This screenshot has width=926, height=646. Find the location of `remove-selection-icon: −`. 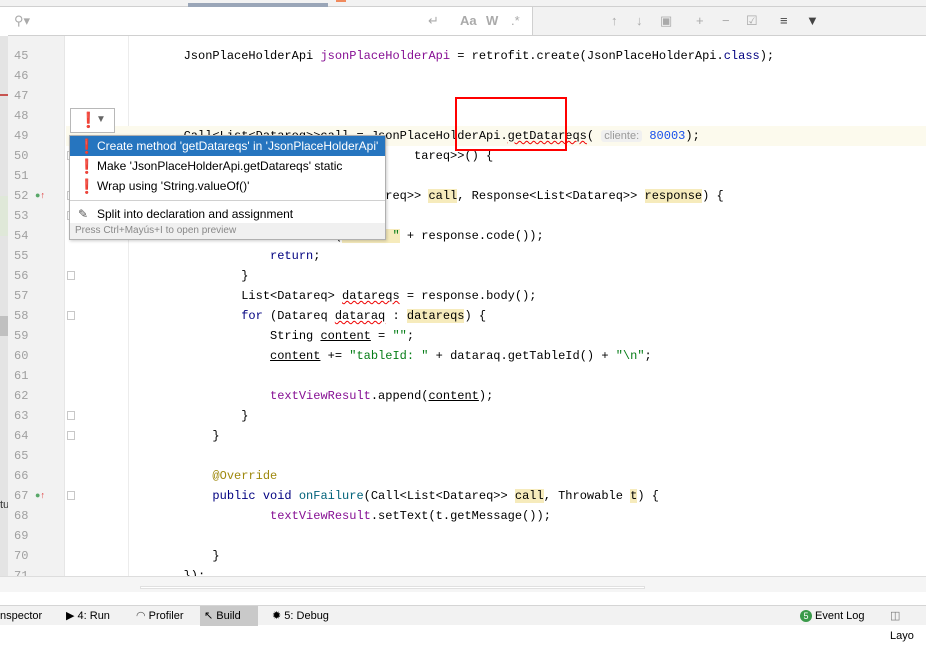

remove-selection-icon: − is located at coordinates (726, 20).